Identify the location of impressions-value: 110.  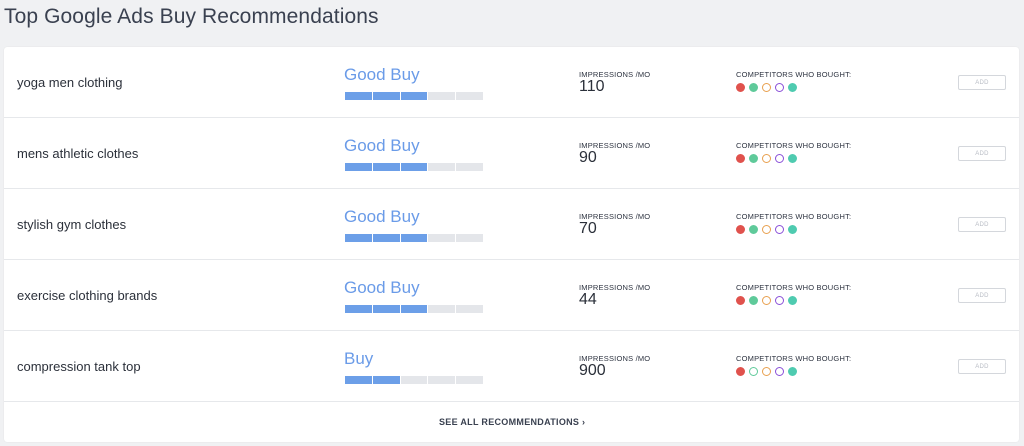
(592, 86).